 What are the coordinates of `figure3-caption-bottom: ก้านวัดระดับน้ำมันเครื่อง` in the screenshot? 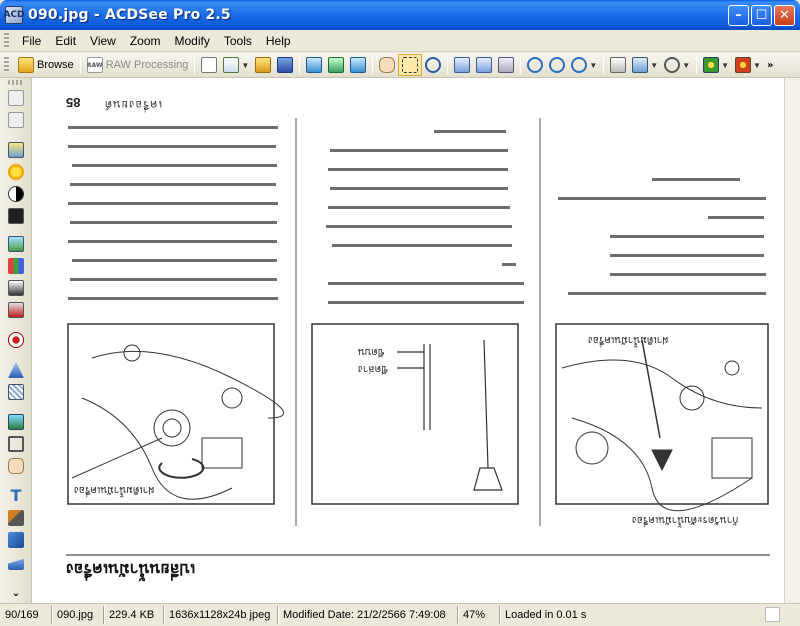 It's located at (685, 519).